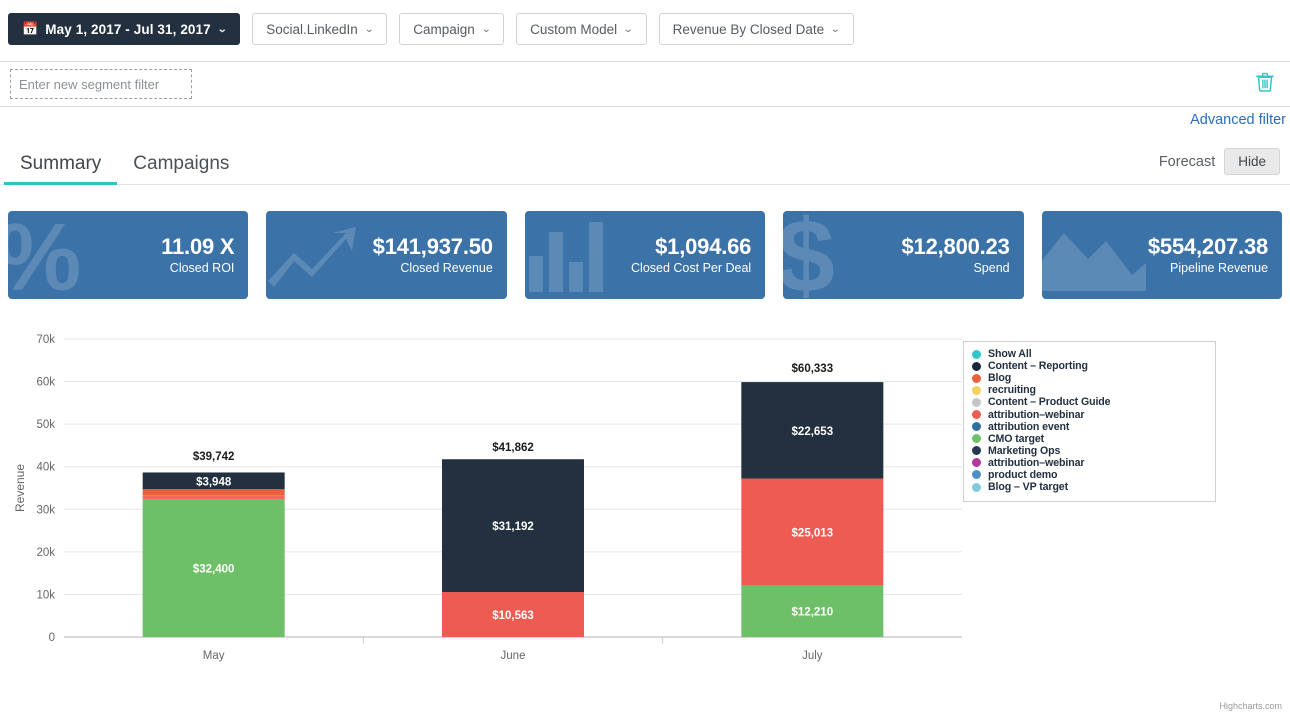 This screenshot has height=726, width=1290. What do you see at coordinates (1089, 487) in the screenshot?
I see `legend-item: Blog – VP target` at bounding box center [1089, 487].